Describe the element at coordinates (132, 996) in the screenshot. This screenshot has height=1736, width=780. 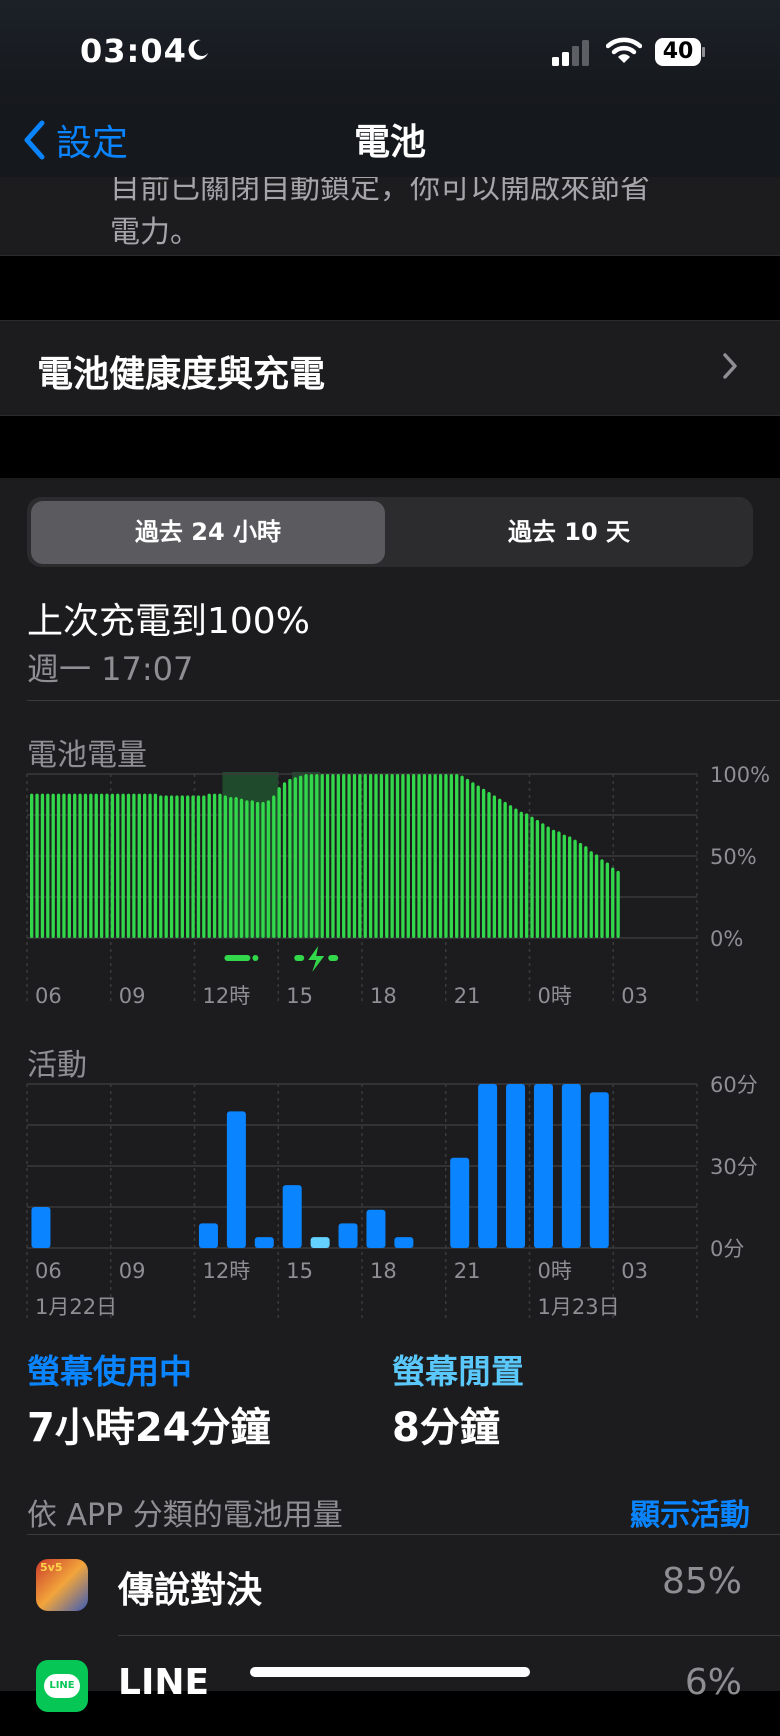
I see `battery-x-label: 09` at that location.